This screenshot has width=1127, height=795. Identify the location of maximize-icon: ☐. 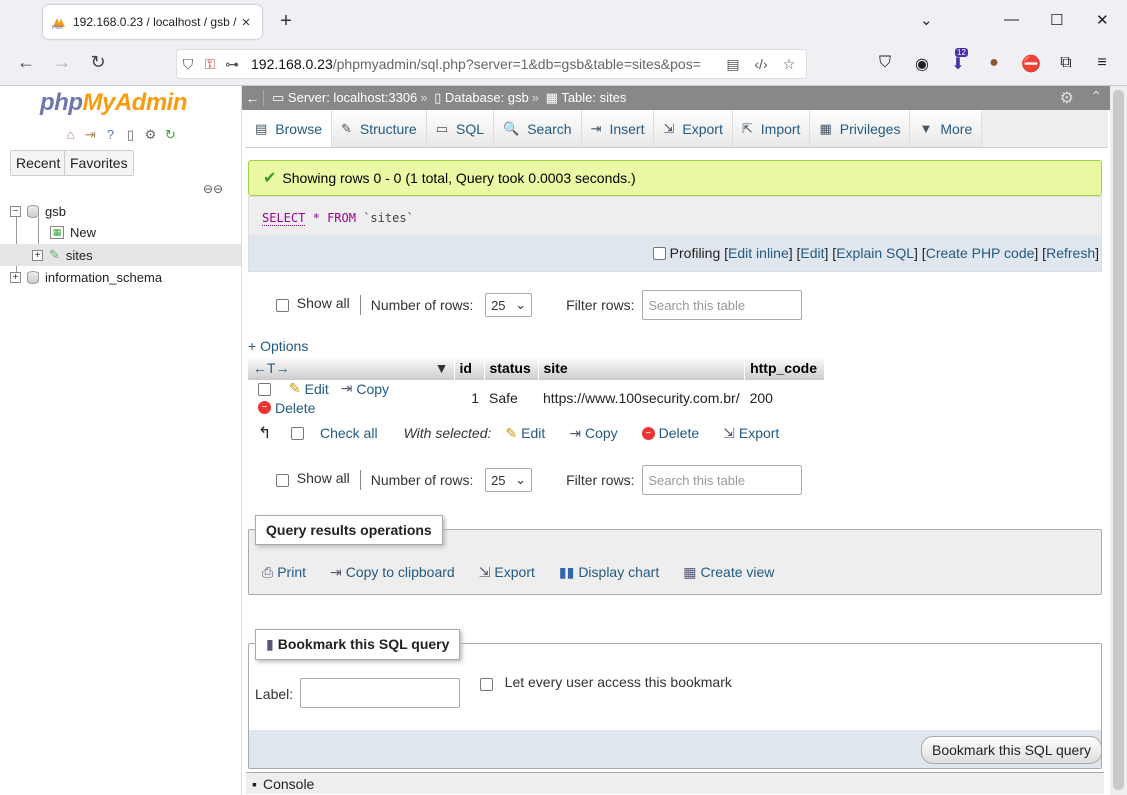
(1056, 20).